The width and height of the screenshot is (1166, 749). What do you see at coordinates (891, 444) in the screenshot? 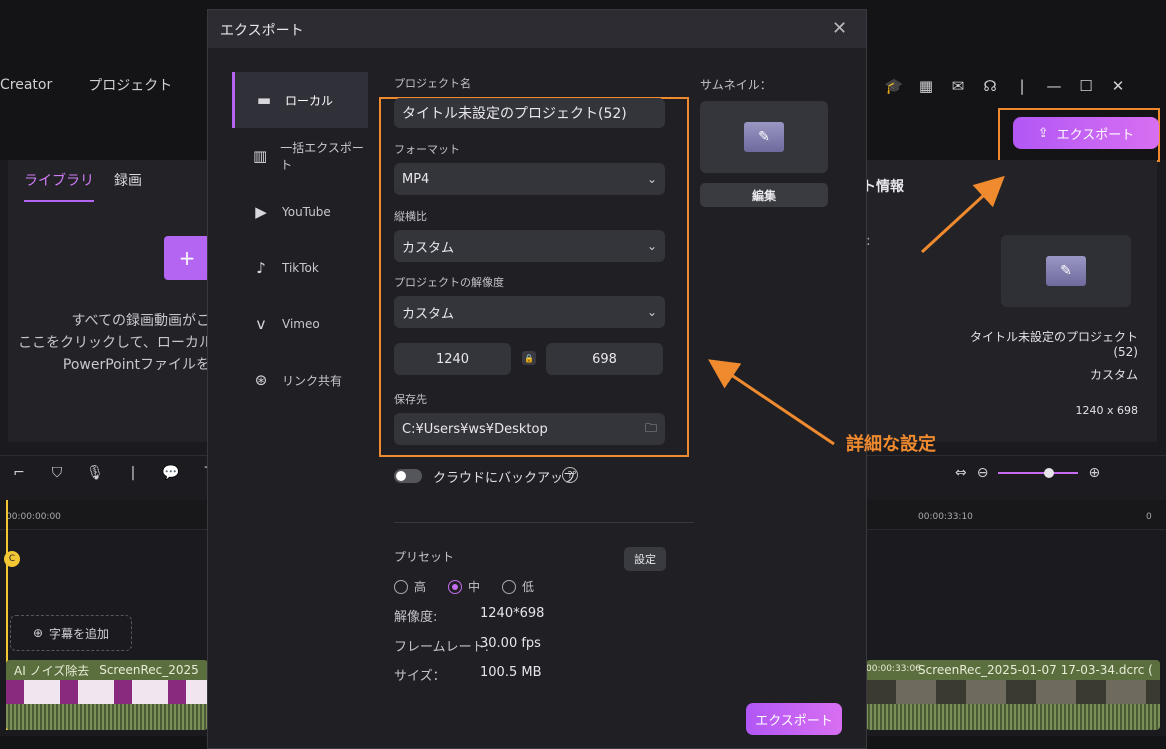
I see `annotation-label: 詳細な設定` at bounding box center [891, 444].